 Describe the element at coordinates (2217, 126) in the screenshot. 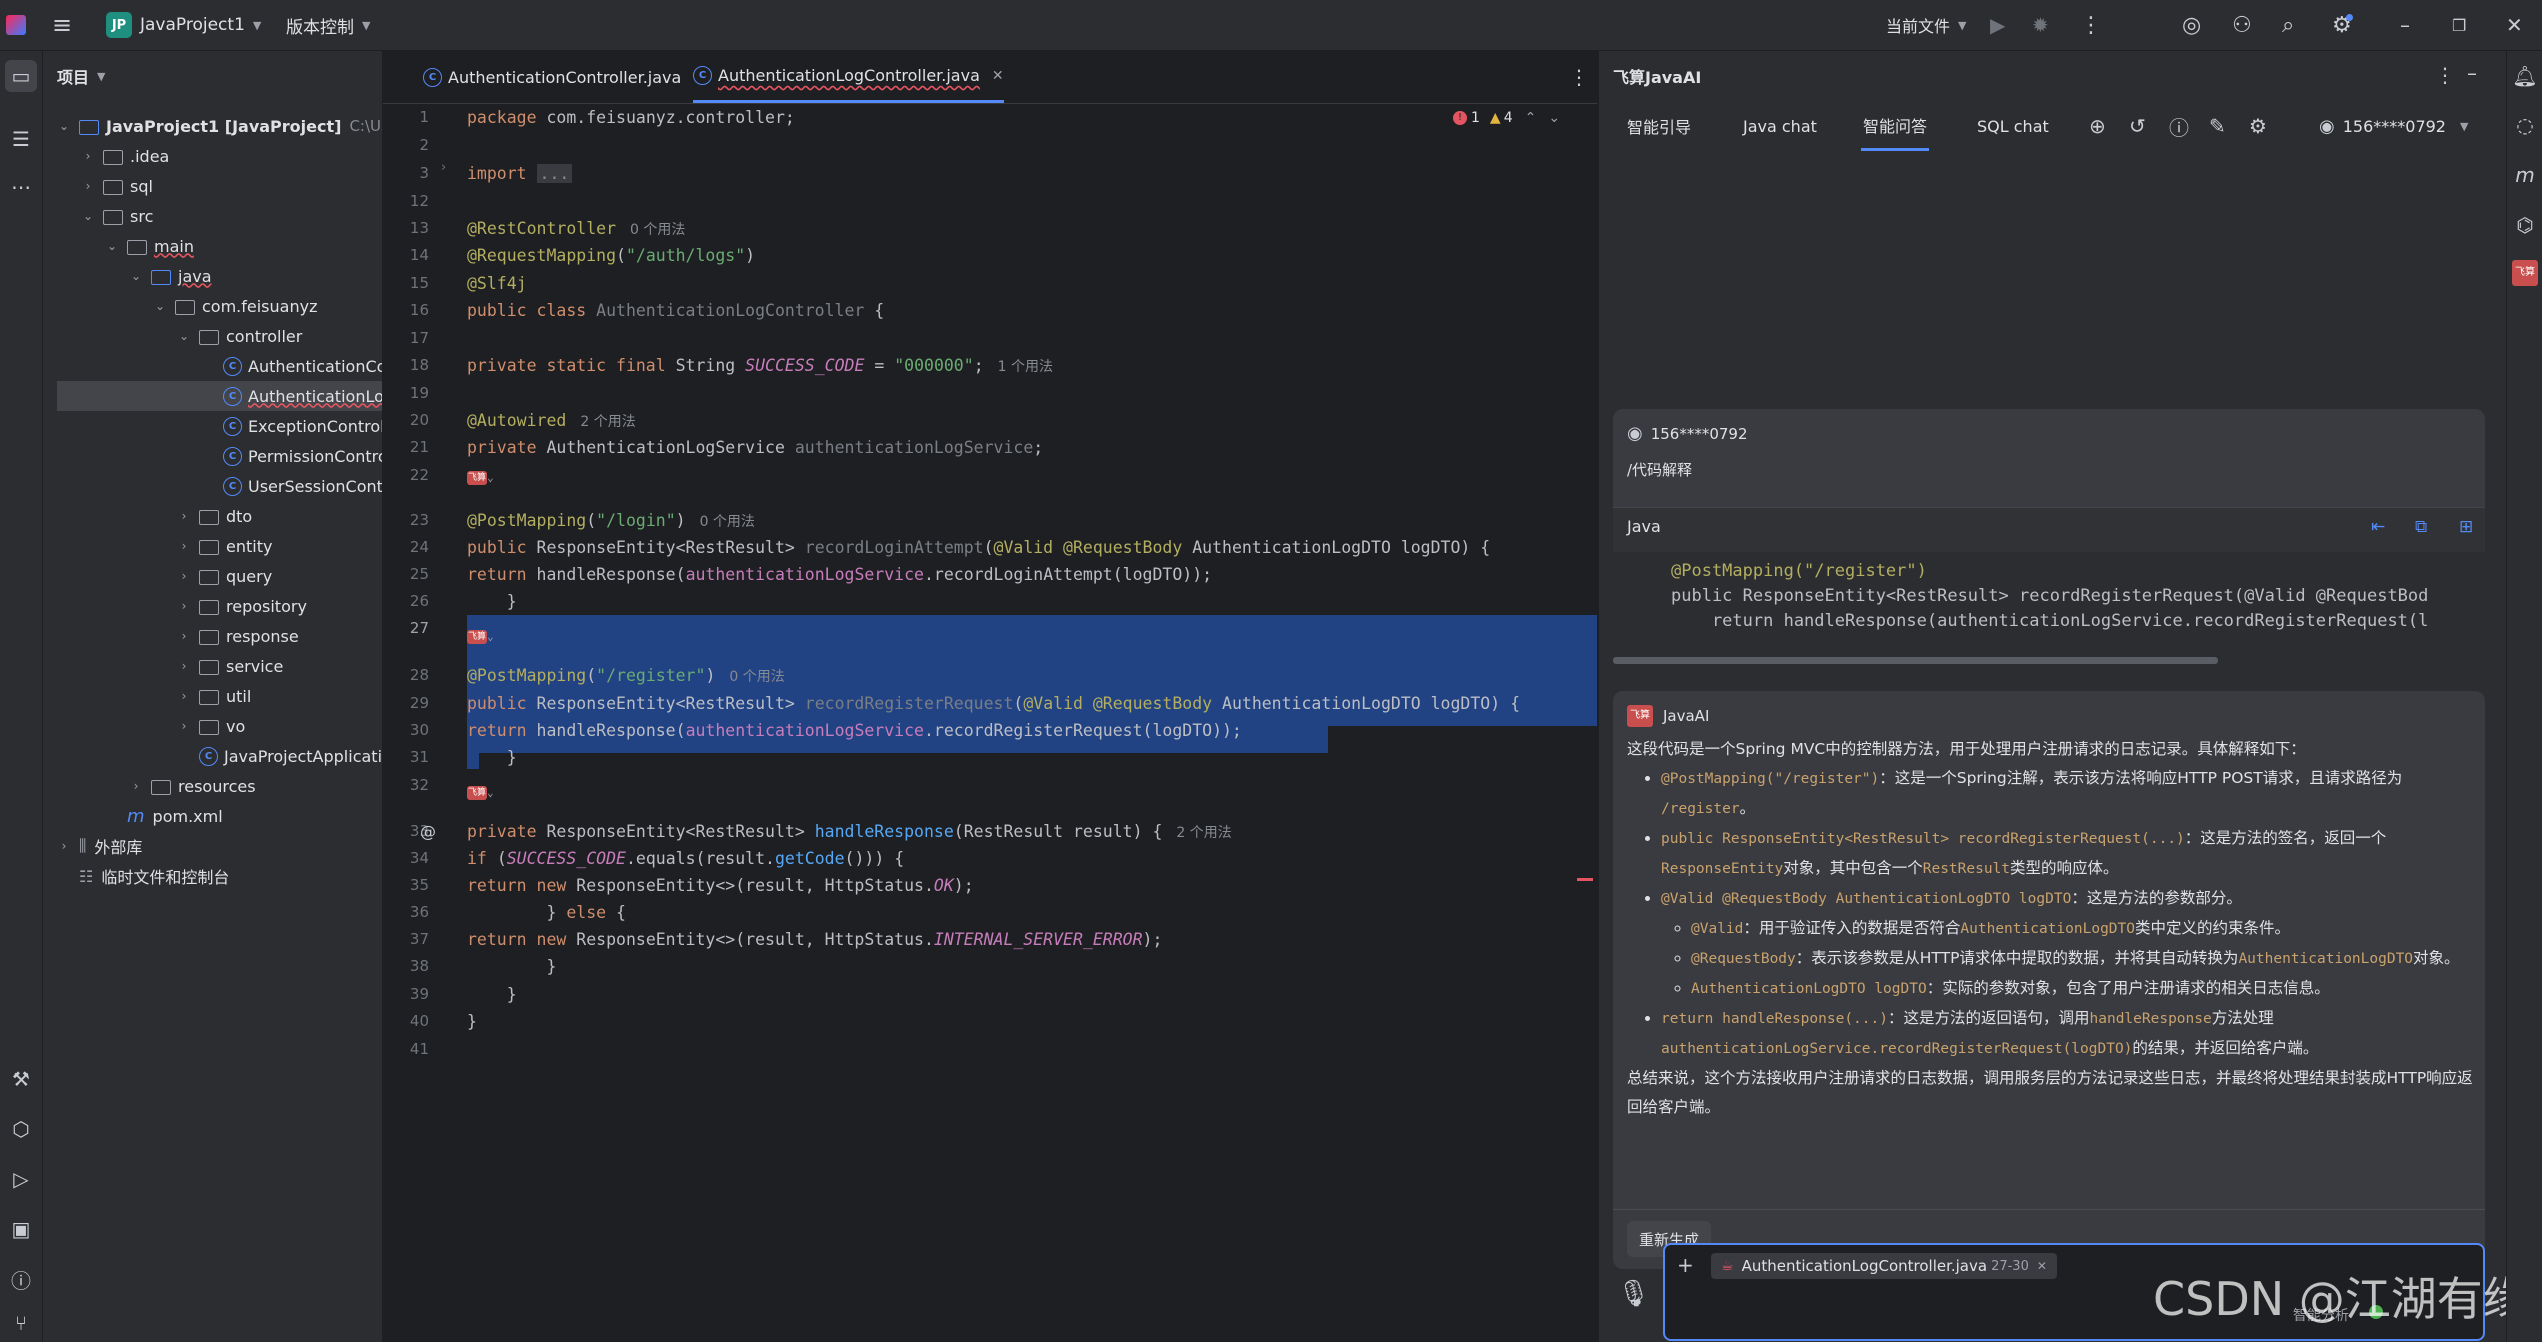

I see `edit-icon: ✎` at that location.